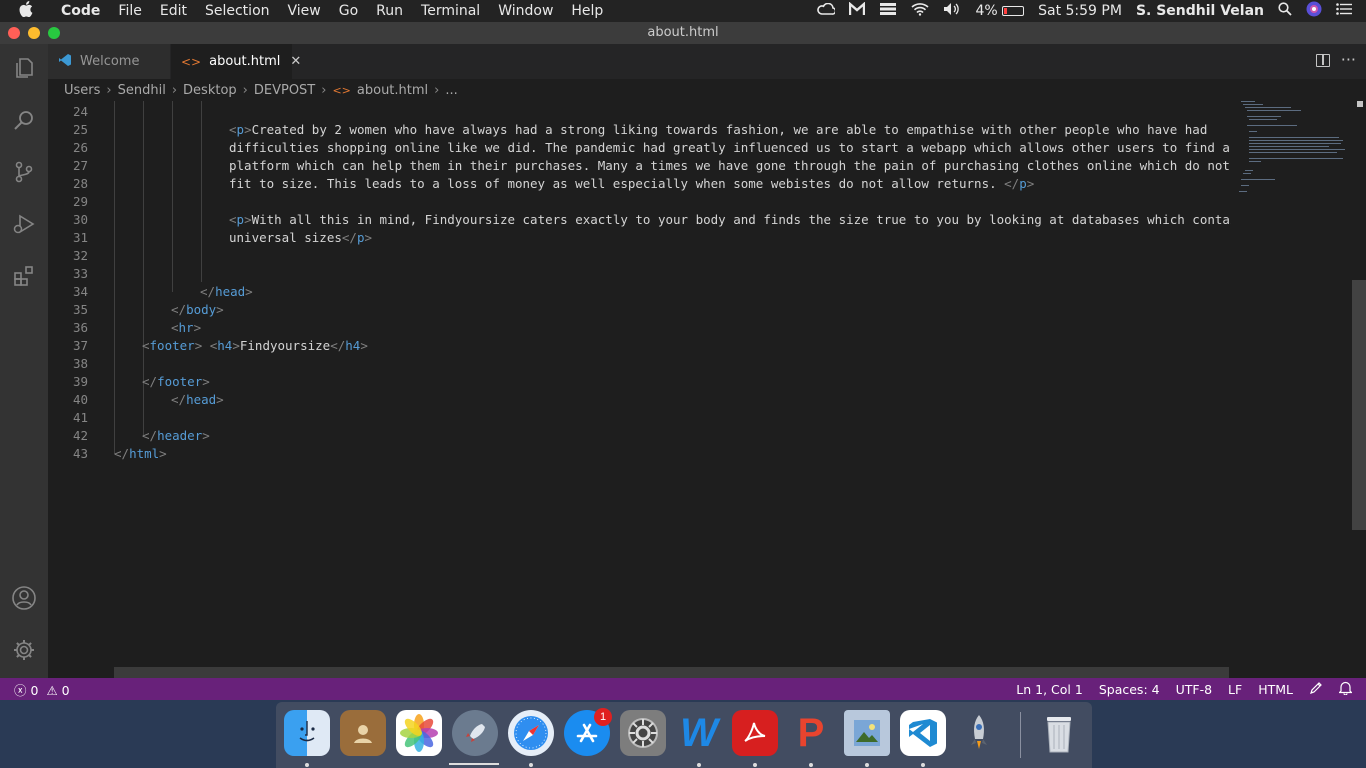  Describe the element at coordinates (531, 733) in the screenshot. I see `safari-icon` at that location.